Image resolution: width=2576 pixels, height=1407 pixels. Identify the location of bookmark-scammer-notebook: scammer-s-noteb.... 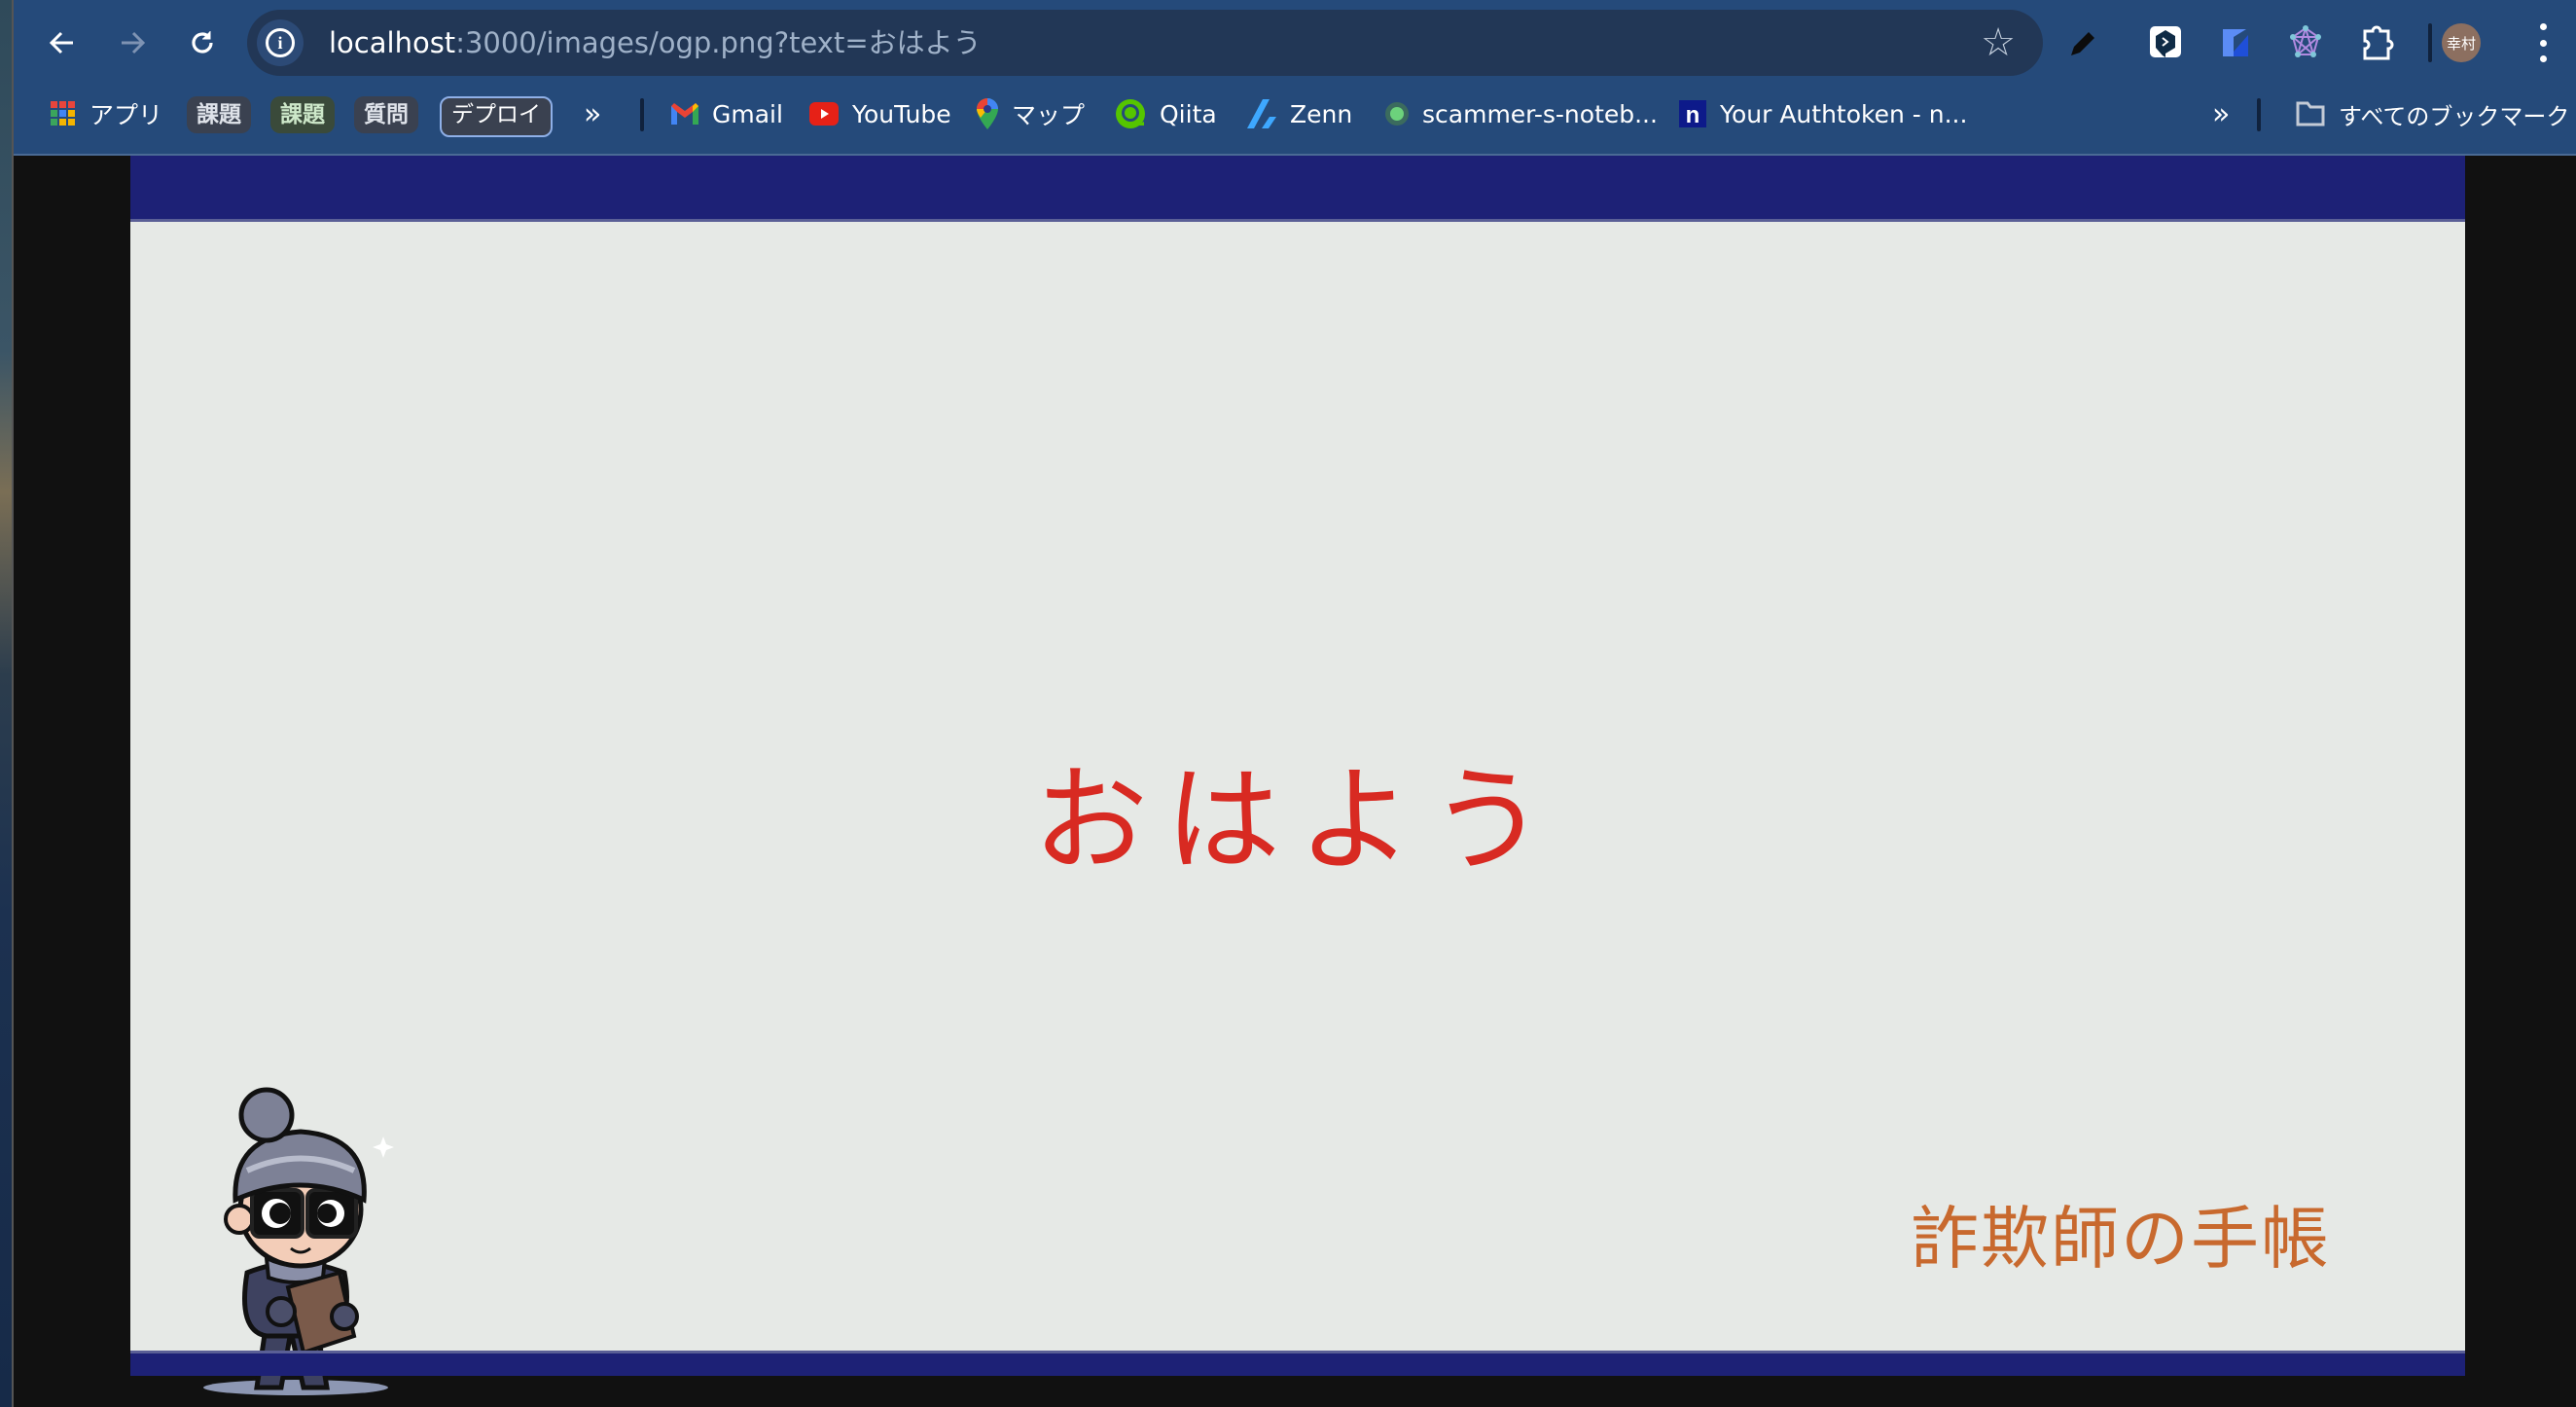
(1521, 113).